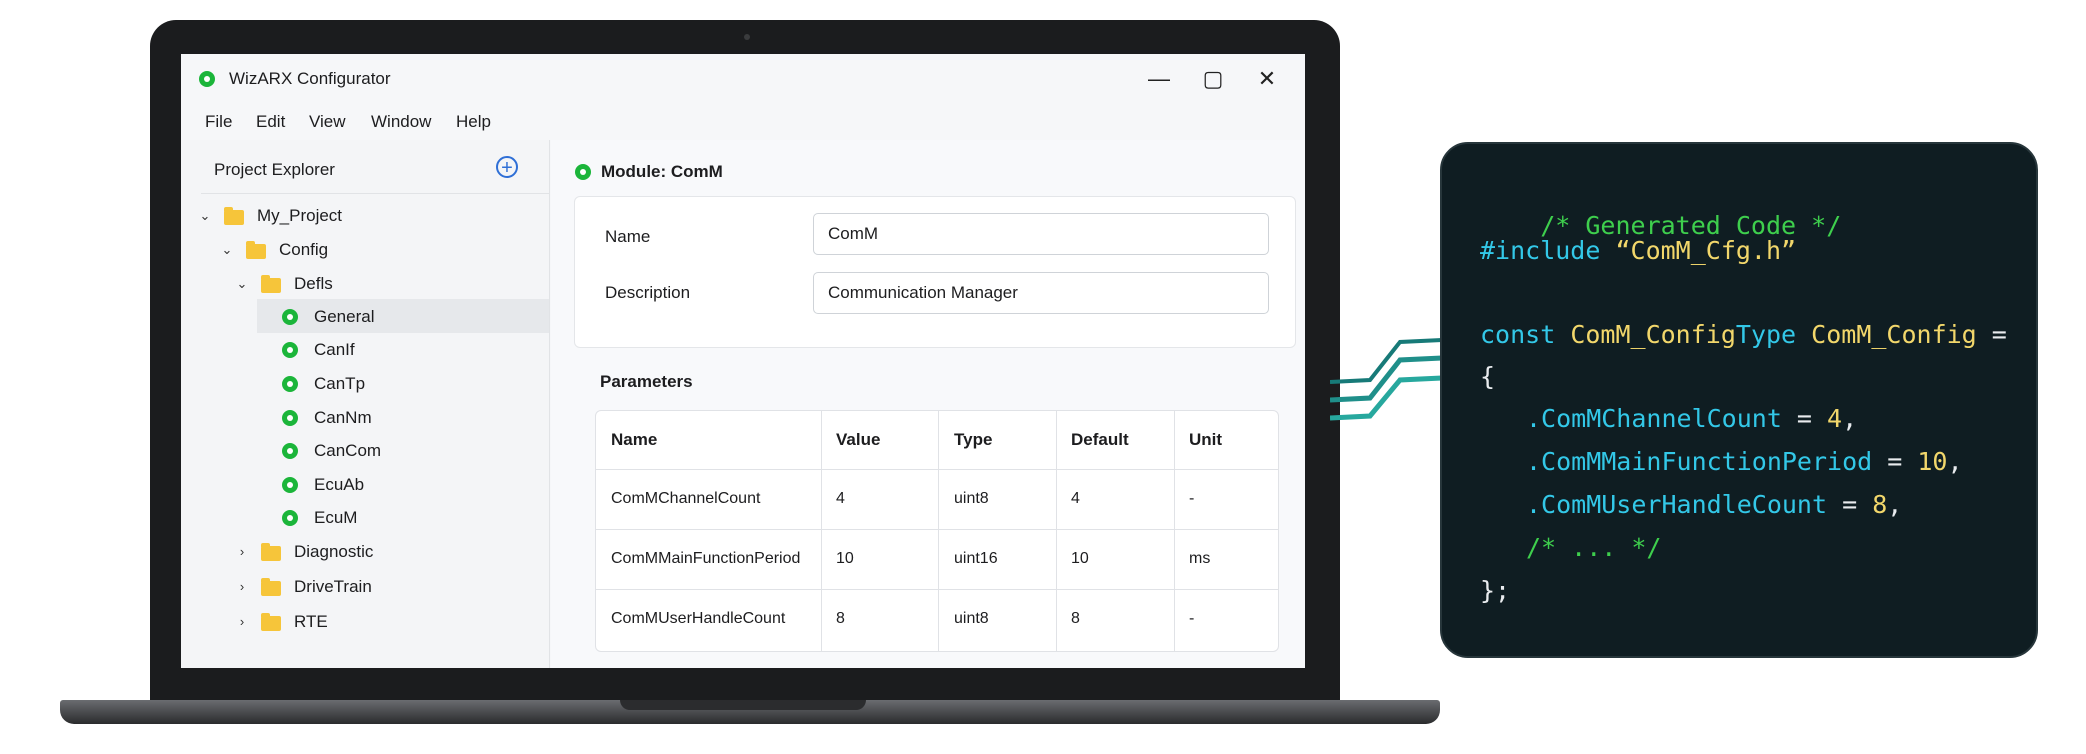 The height and width of the screenshot is (754, 2086). I want to click on column-header-name: Name, so click(634, 440).